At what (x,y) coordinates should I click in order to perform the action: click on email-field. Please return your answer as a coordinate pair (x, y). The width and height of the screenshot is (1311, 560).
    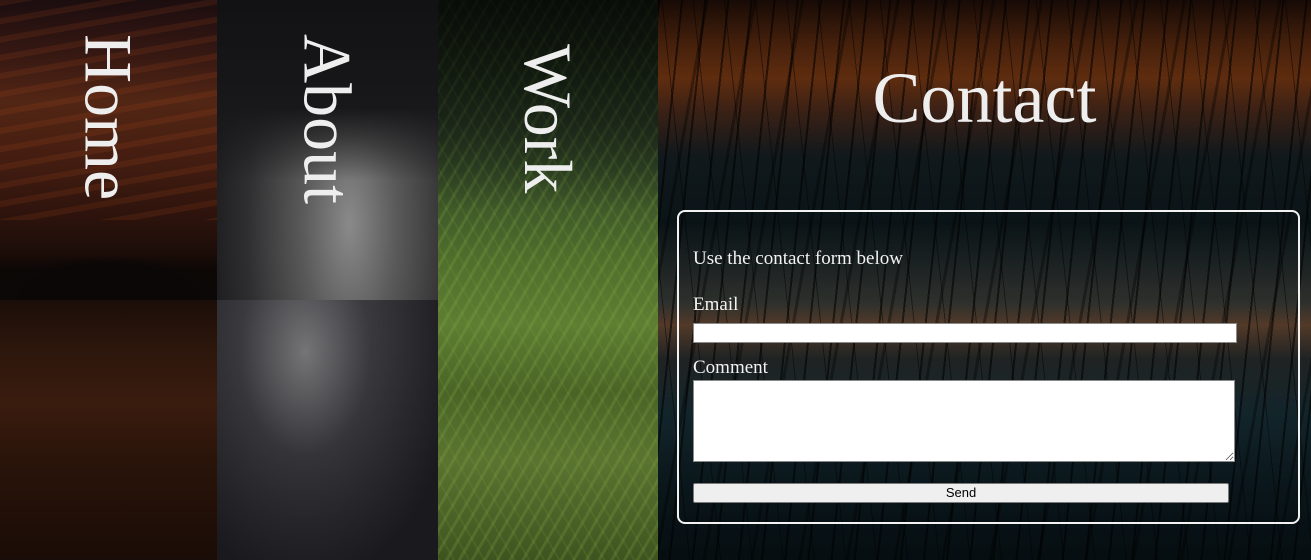
    Looking at the image, I should click on (965, 333).